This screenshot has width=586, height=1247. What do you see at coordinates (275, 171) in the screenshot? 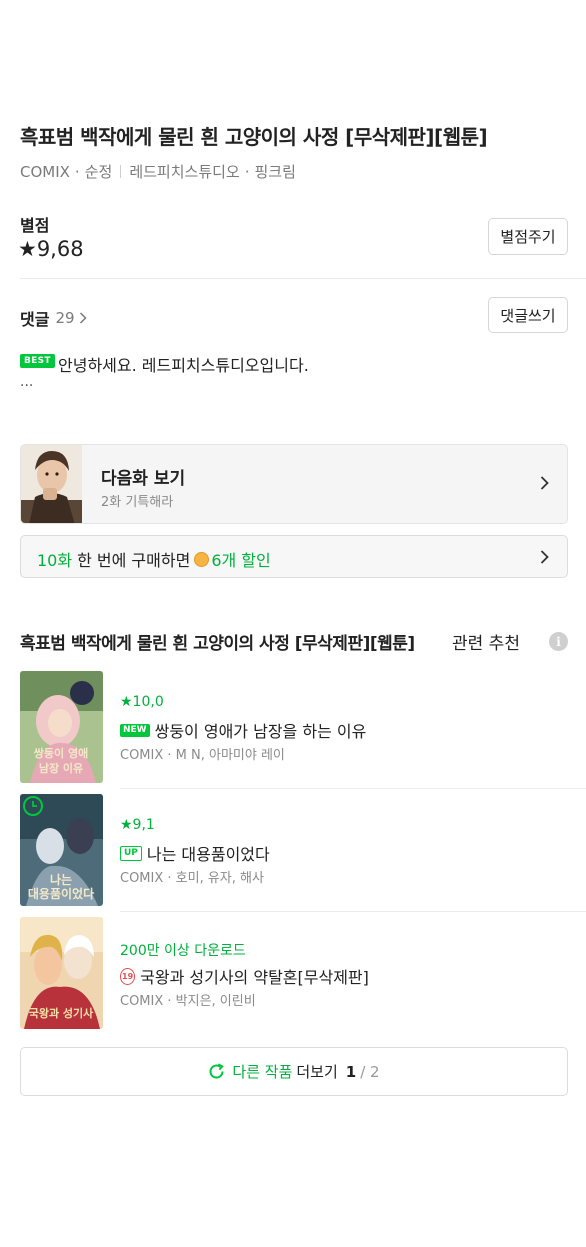
I see `artist-link: 핑크림` at bounding box center [275, 171].